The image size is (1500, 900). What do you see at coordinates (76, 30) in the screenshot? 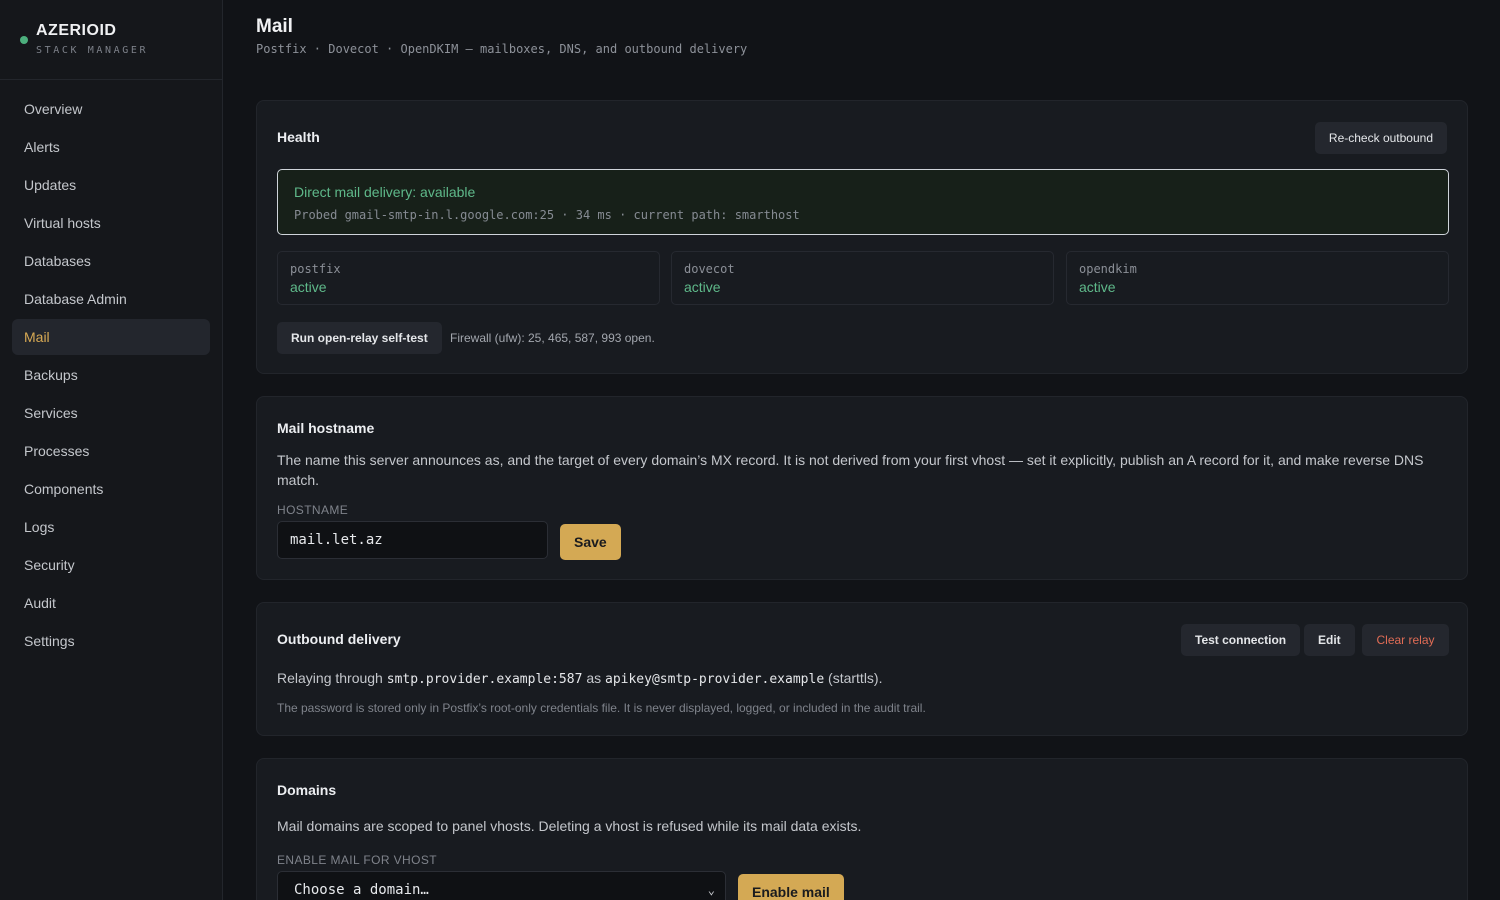
I see `brand-name: AZERIOID` at bounding box center [76, 30].